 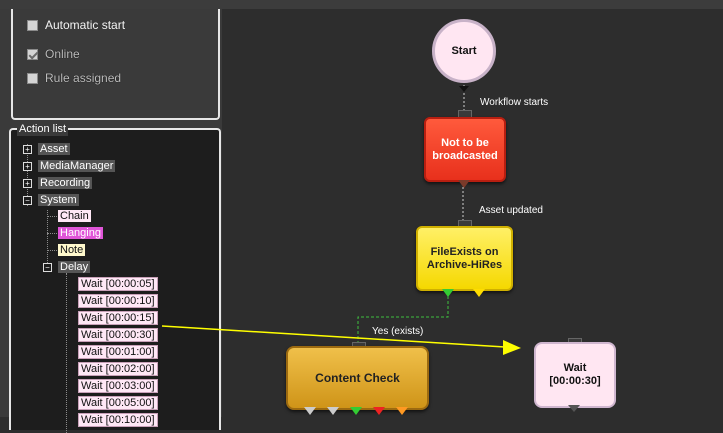 I want to click on no-output-port-icon, so click(x=479, y=293).